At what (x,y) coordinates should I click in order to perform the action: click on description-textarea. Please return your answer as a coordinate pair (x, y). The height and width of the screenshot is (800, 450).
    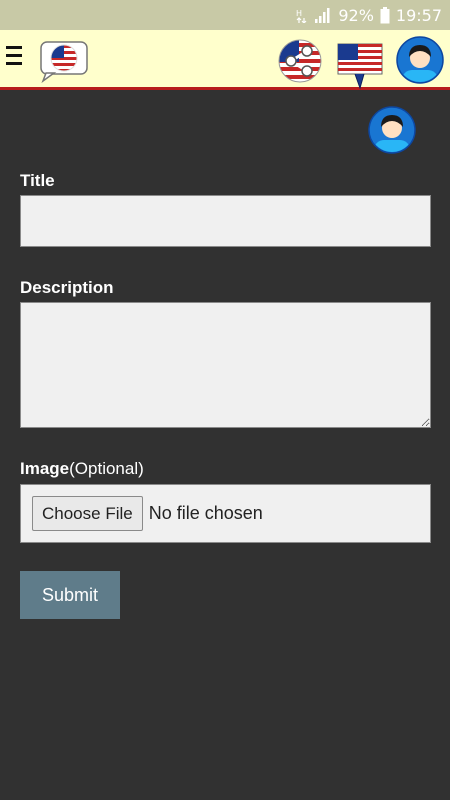
    Looking at the image, I should click on (225, 365).